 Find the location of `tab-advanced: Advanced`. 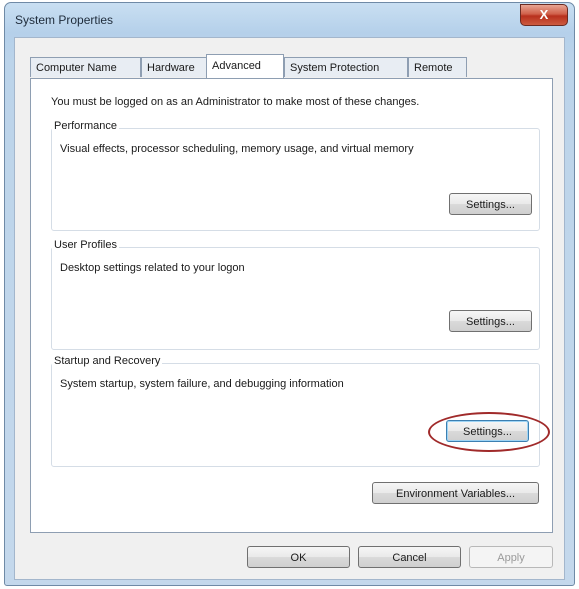

tab-advanced: Advanced is located at coordinates (245, 66).